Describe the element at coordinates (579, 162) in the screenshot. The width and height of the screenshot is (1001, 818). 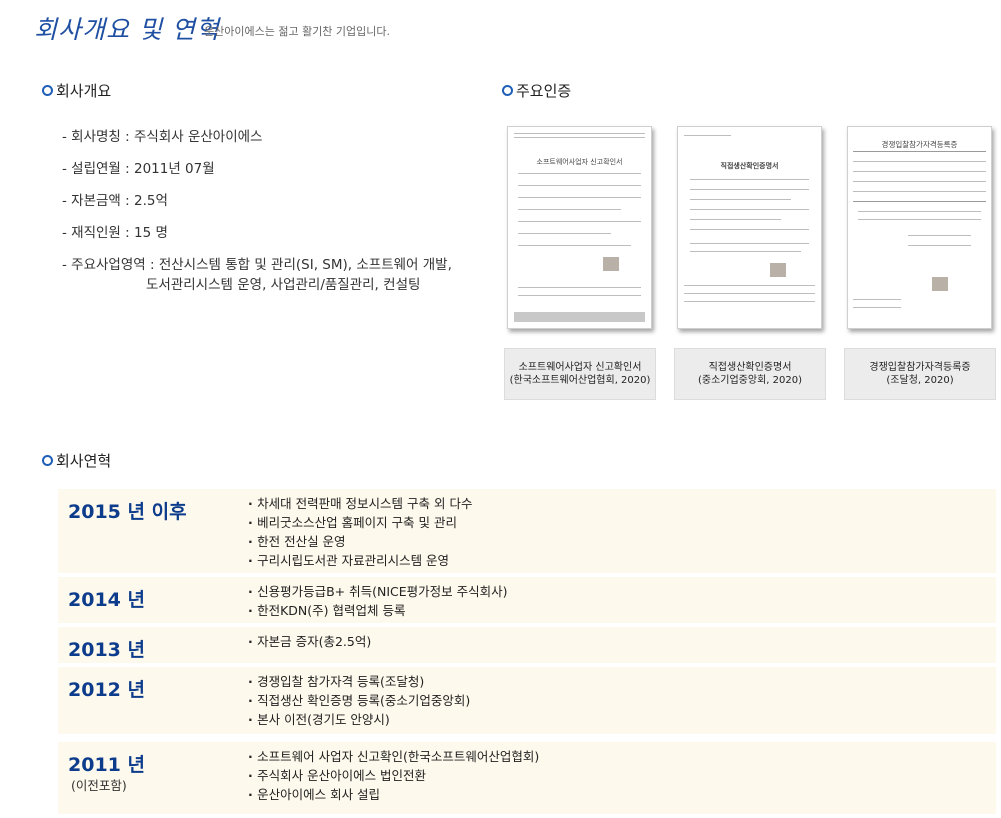
I see `certificate-doc-title: 소프트웨어사업자 신고확인서` at that location.